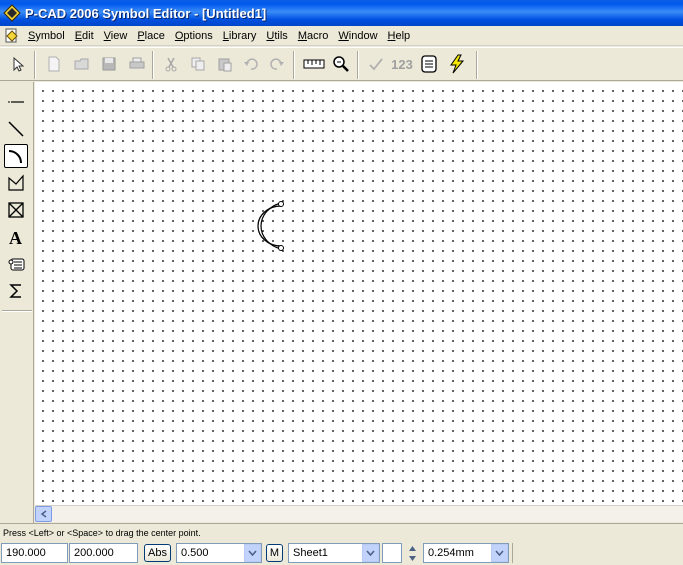 The width and height of the screenshot is (683, 565). I want to click on y-coordinate-field: 200.000, so click(103, 553).